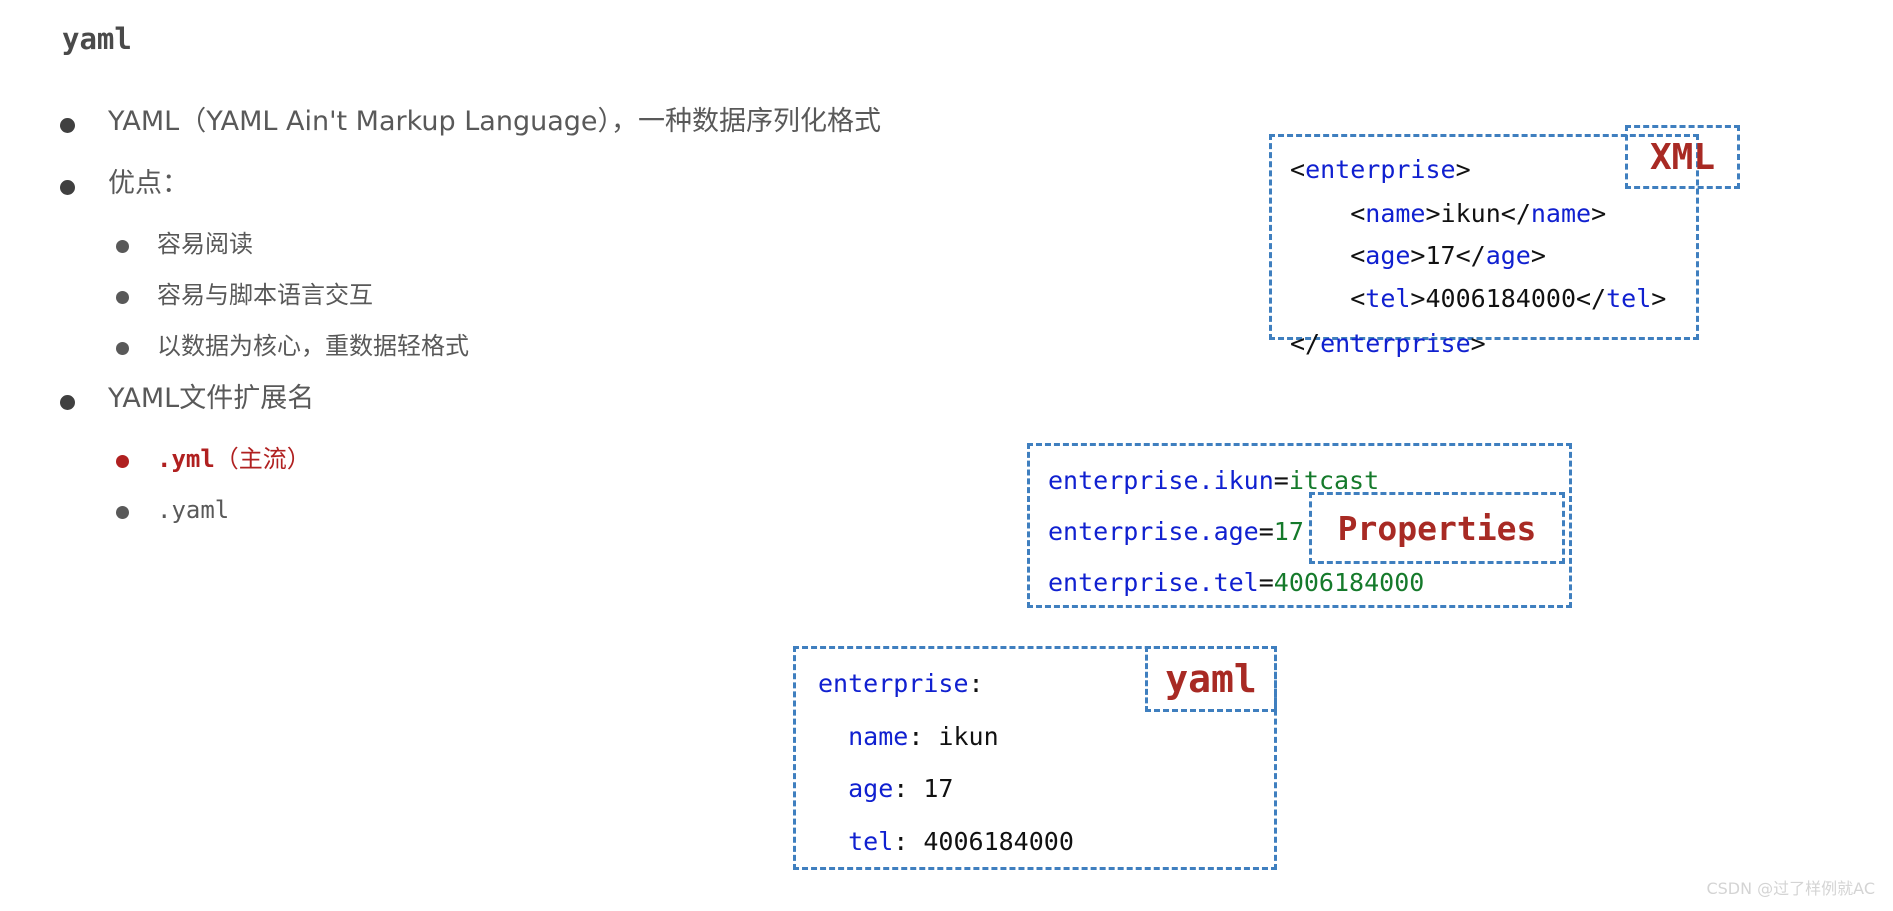  What do you see at coordinates (575, 198) in the screenshot?
I see `list-item: 优点：` at bounding box center [575, 198].